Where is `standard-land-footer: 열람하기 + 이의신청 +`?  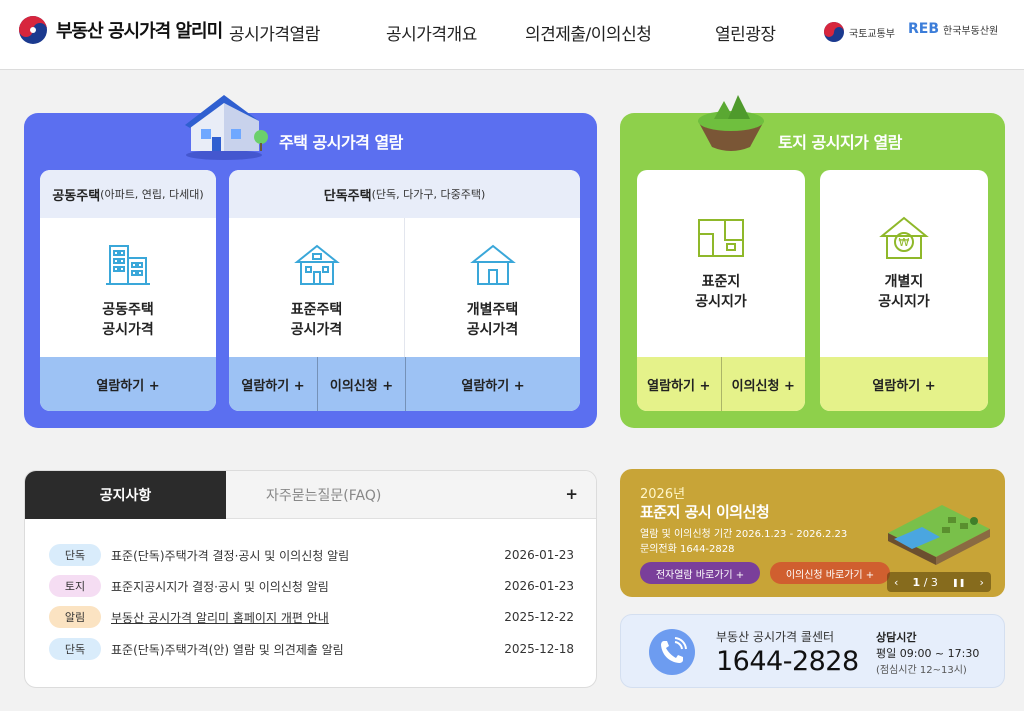
standard-land-footer: 열람하기 + 이의신청 + is located at coordinates (721, 384).